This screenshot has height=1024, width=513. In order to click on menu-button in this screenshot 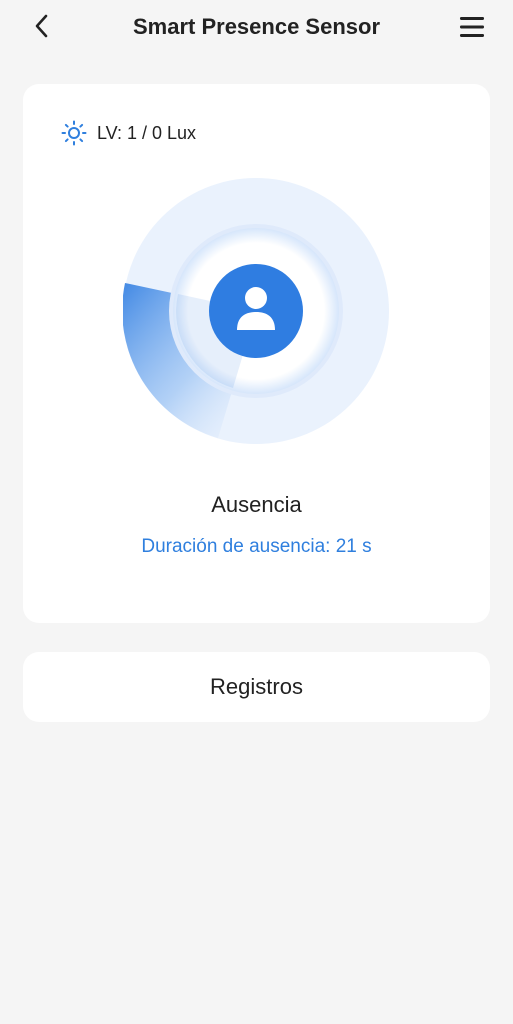, I will do `click(472, 27)`.